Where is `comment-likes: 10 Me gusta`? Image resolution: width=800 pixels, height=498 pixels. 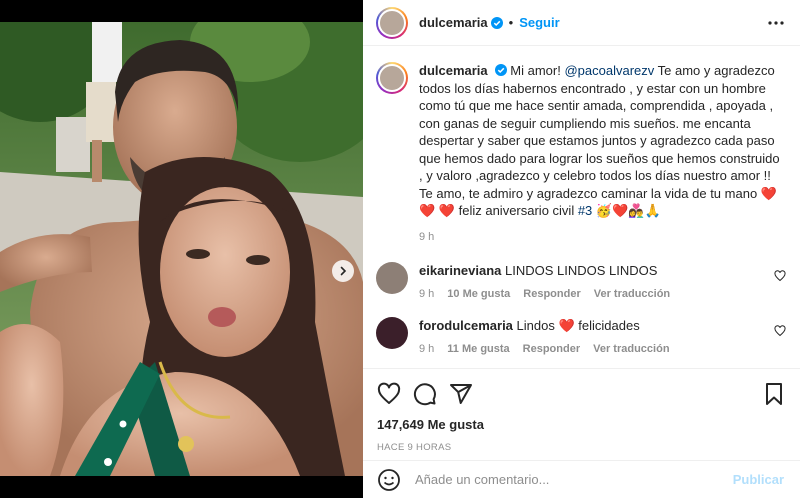 comment-likes: 10 Me gusta is located at coordinates (478, 294).